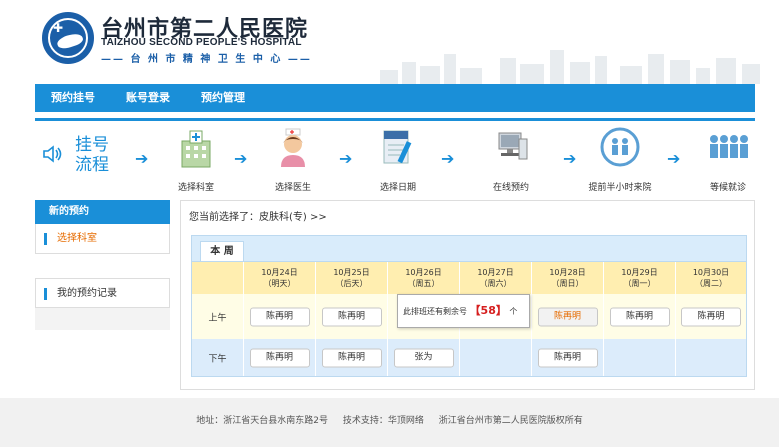 The image size is (779, 447). What do you see at coordinates (729, 146) in the screenshot?
I see `waiting-people-icon` at bounding box center [729, 146].